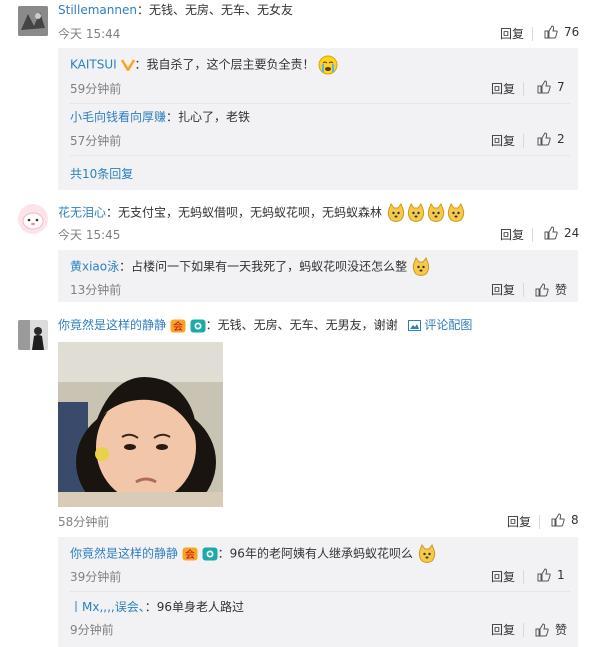 The height and width of the screenshot is (647, 598). I want to click on like-count: 1, so click(561, 575).